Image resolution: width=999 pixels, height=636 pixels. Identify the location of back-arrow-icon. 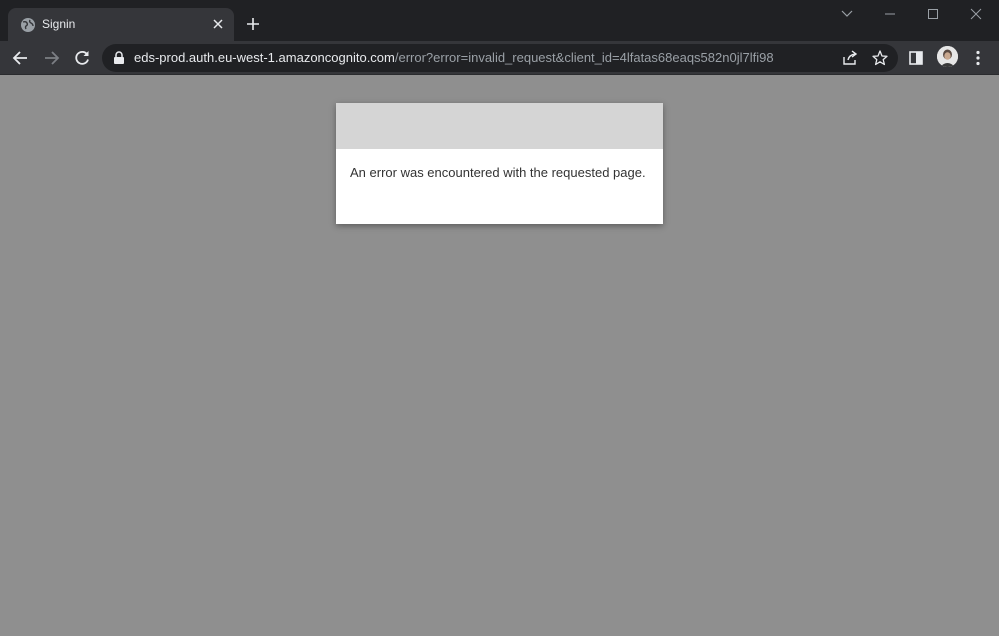
(21, 58).